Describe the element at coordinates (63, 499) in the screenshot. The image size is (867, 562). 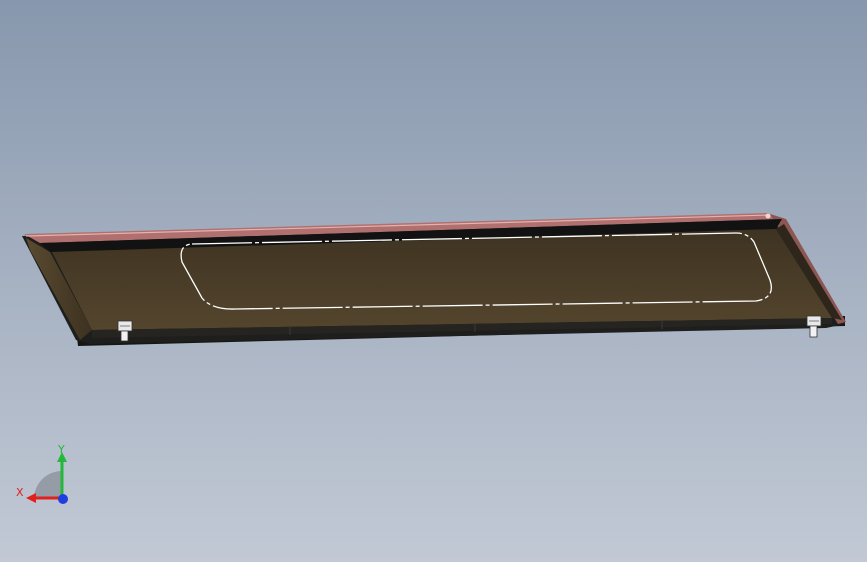
I see `z-axis-dot` at that location.